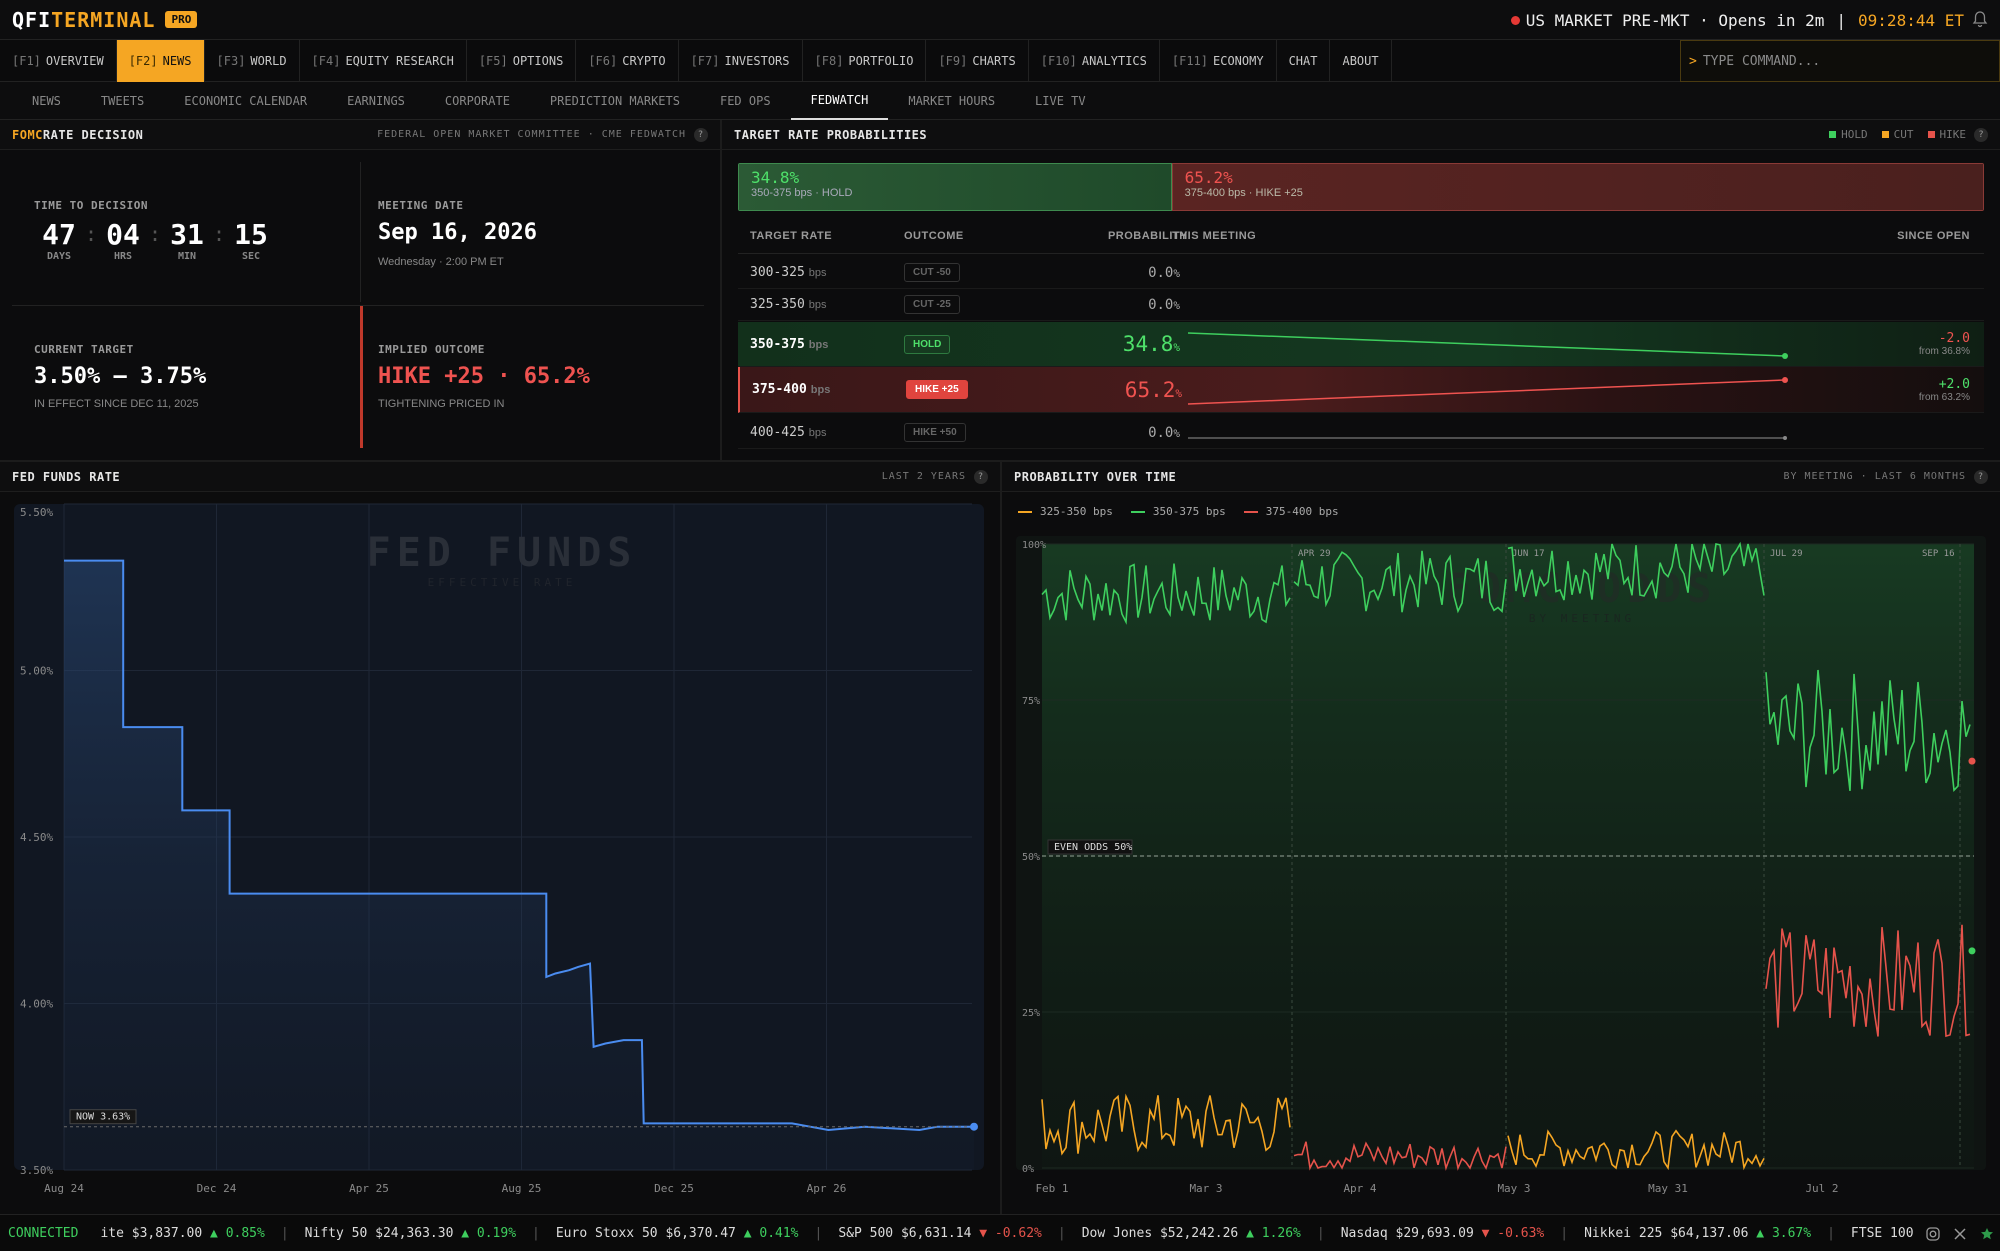 Image resolution: width=2000 pixels, height=1251 pixels. What do you see at coordinates (160, 61) in the screenshot?
I see `nav-tab-news: [F2] NEWS` at bounding box center [160, 61].